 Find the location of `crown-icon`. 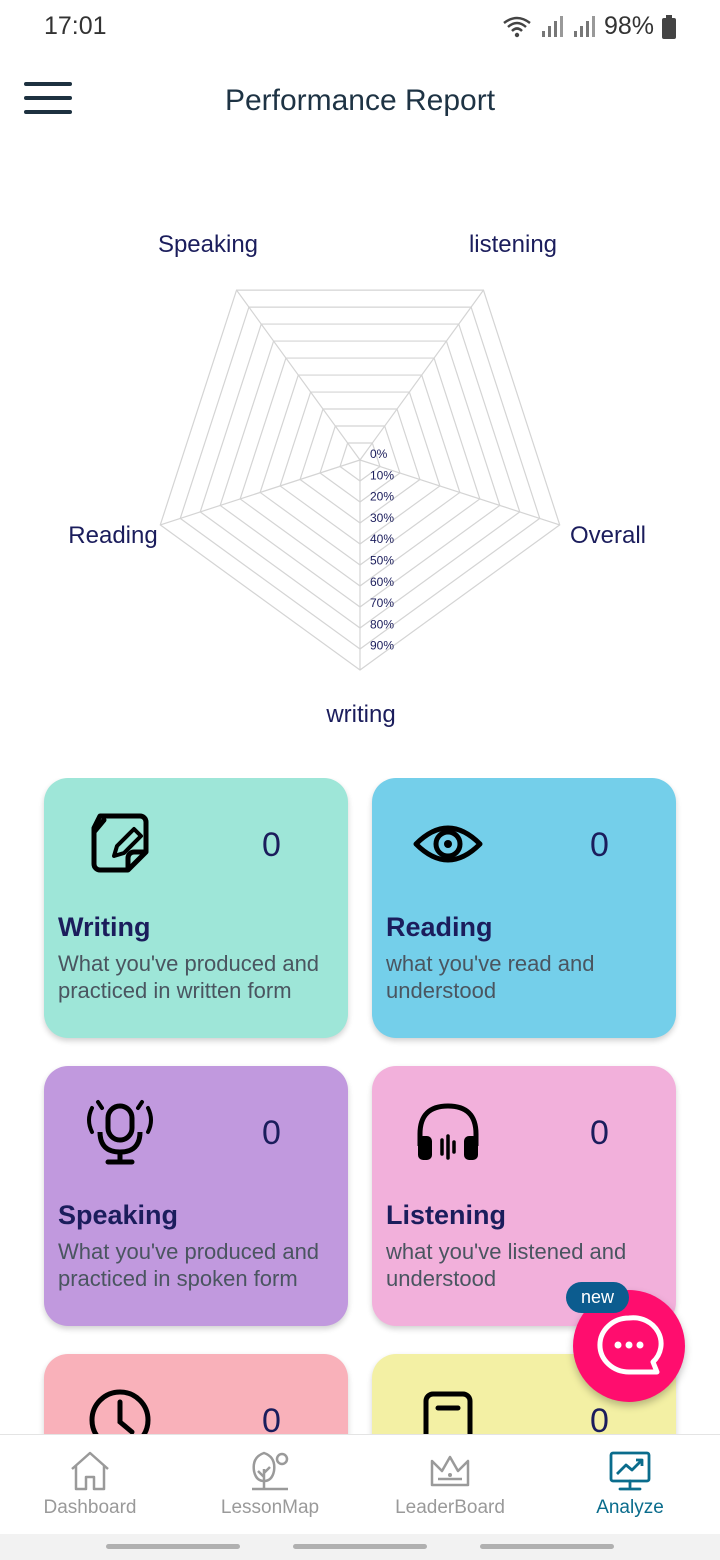

crown-icon is located at coordinates (450, 1471).